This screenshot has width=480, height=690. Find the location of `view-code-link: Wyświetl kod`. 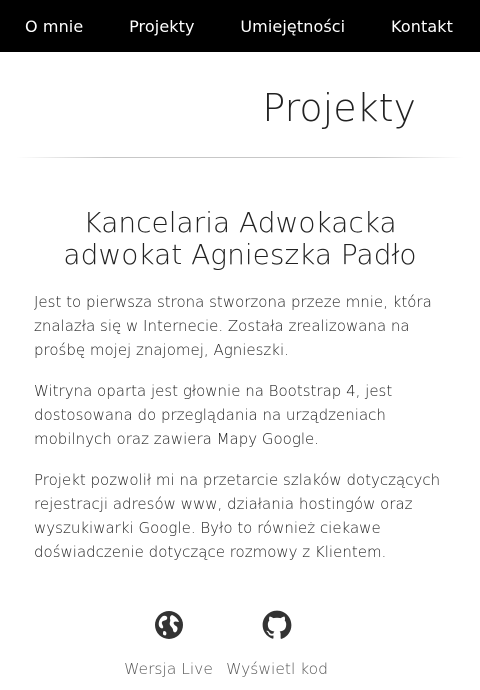

view-code-link: Wyświetl kod is located at coordinates (277, 644).